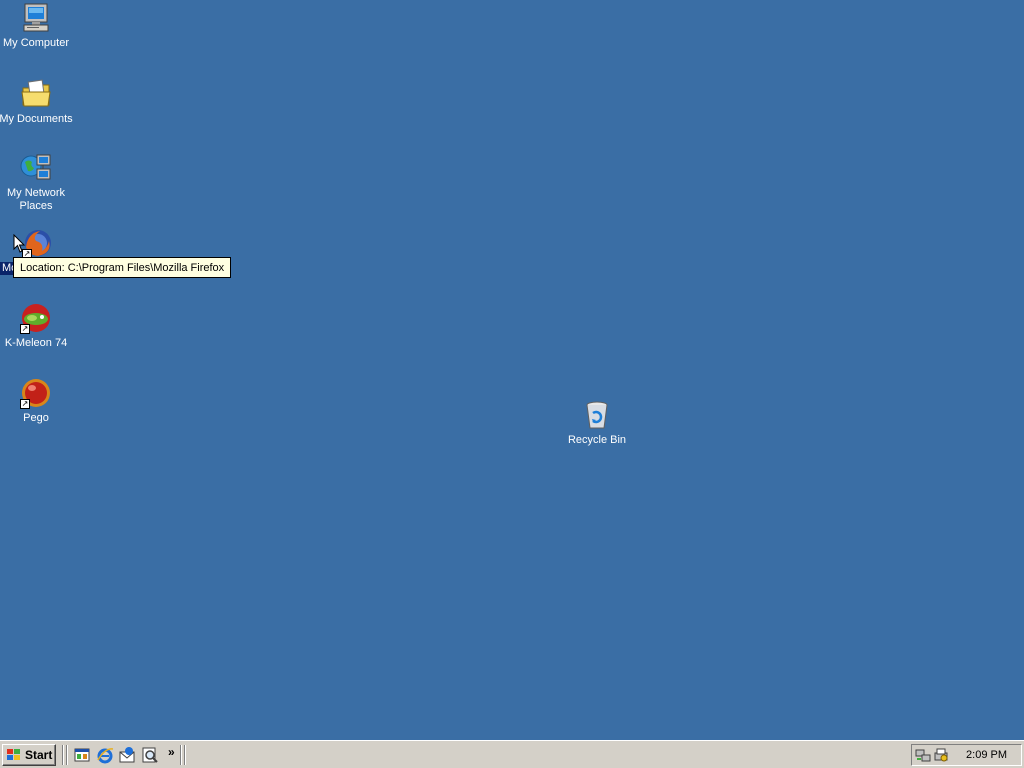 The height and width of the screenshot is (768, 1024). What do you see at coordinates (36, 18) in the screenshot?
I see `computer-icon` at bounding box center [36, 18].